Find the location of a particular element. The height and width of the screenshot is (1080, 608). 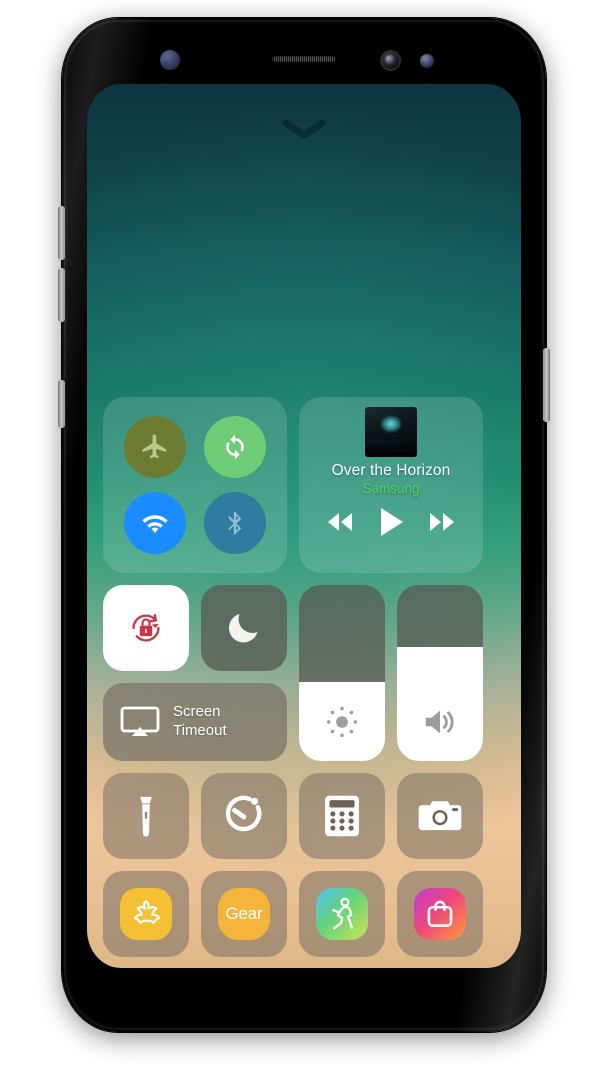

iris-sensor-icon is located at coordinates (170, 60).